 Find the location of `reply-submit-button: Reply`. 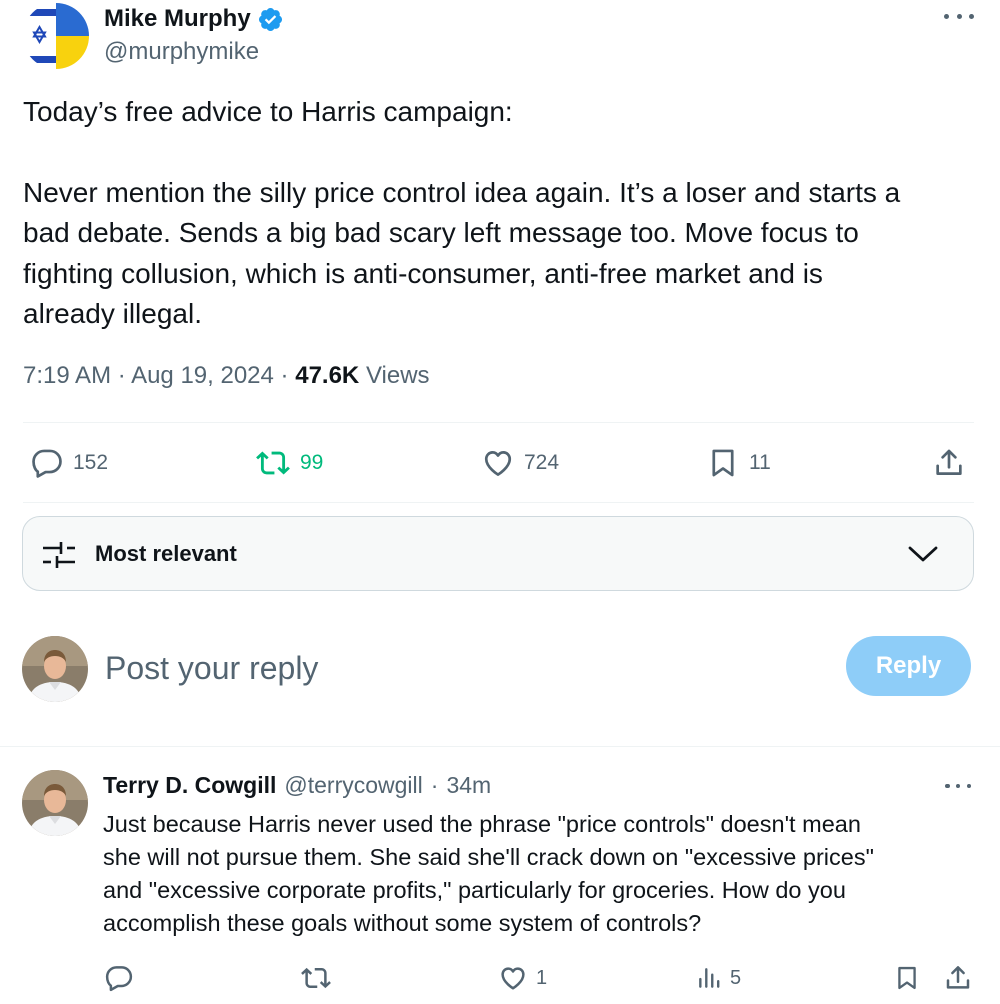

reply-submit-button: Reply is located at coordinates (908, 666).